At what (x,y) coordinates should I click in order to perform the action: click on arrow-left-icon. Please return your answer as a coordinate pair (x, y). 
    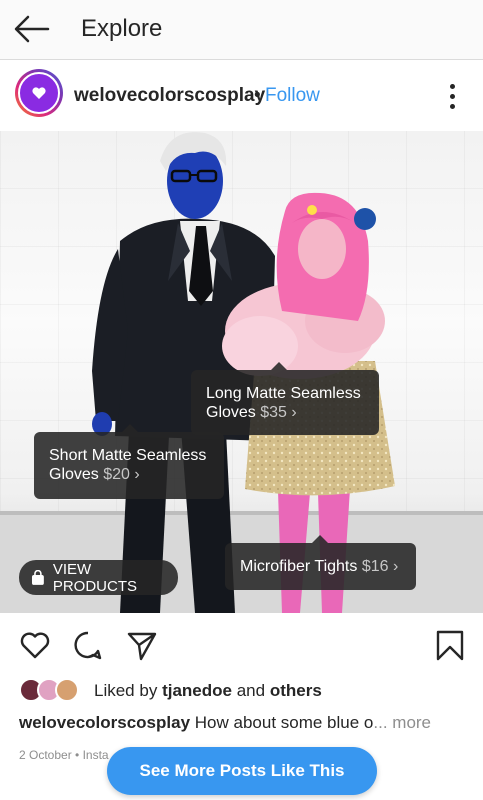
    Looking at the image, I should click on (32, 29).